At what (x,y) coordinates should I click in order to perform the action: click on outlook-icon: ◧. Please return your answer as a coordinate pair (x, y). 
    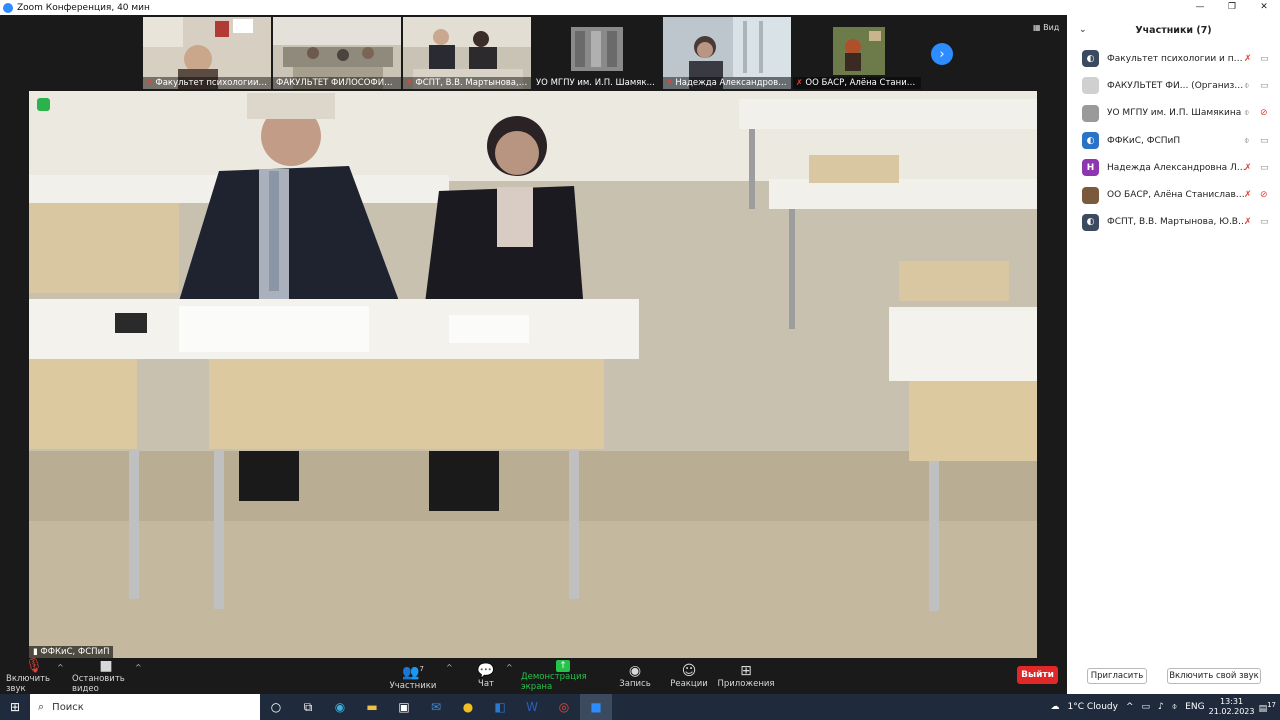
    Looking at the image, I should click on (500, 707).